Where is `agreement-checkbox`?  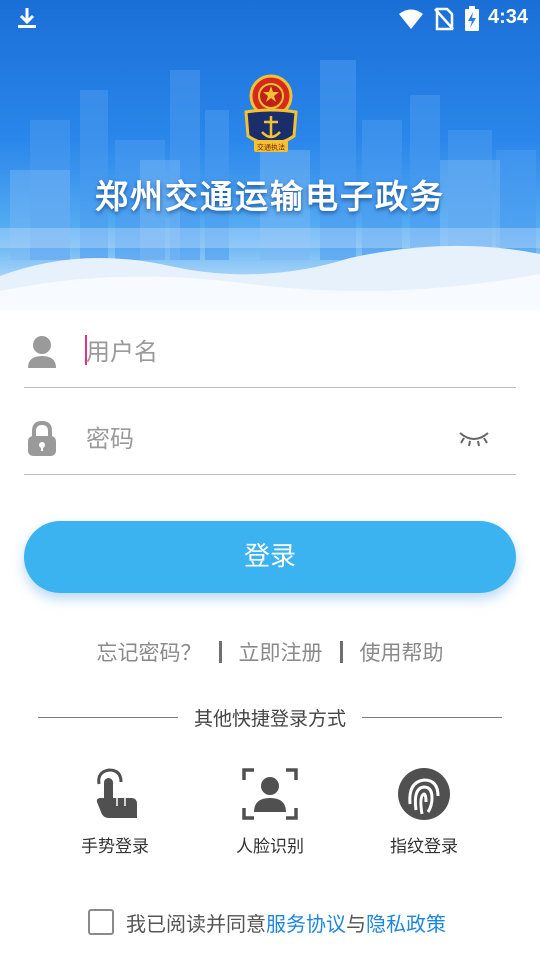 agreement-checkbox is located at coordinates (101, 922).